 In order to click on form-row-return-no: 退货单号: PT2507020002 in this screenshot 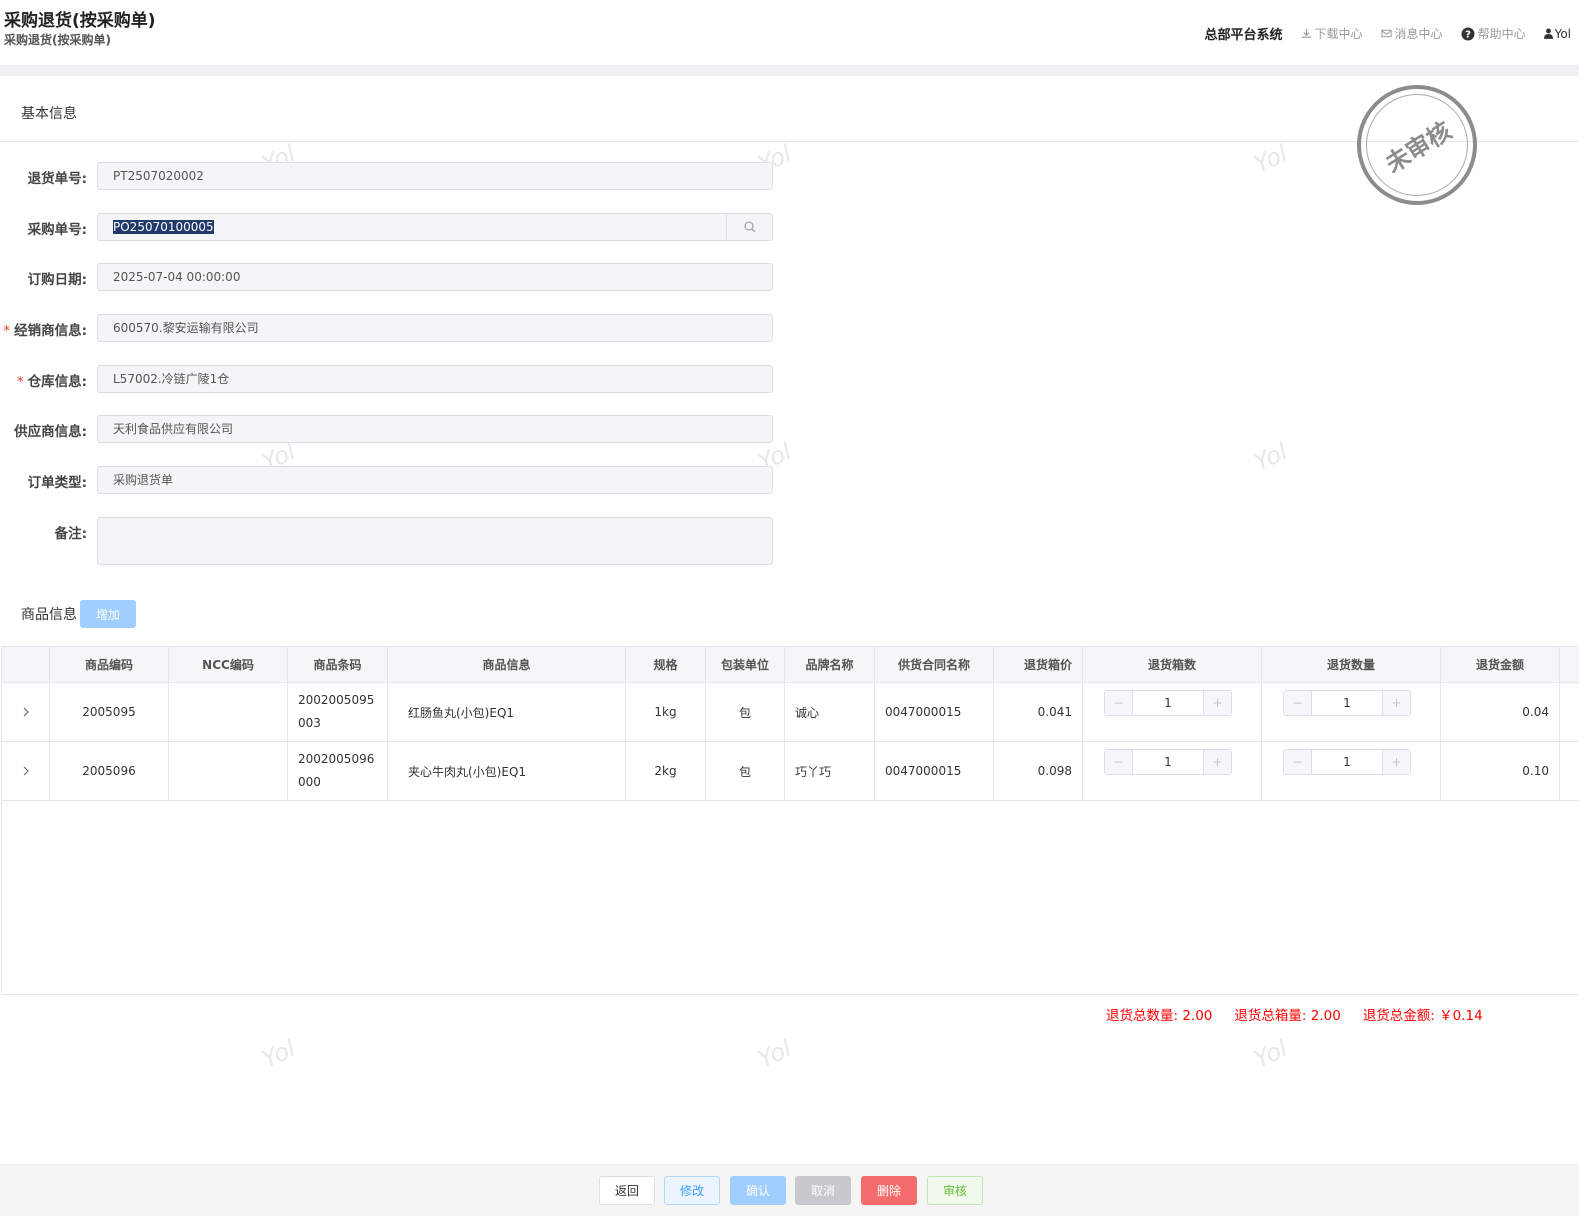, I will do `click(390, 176)`.